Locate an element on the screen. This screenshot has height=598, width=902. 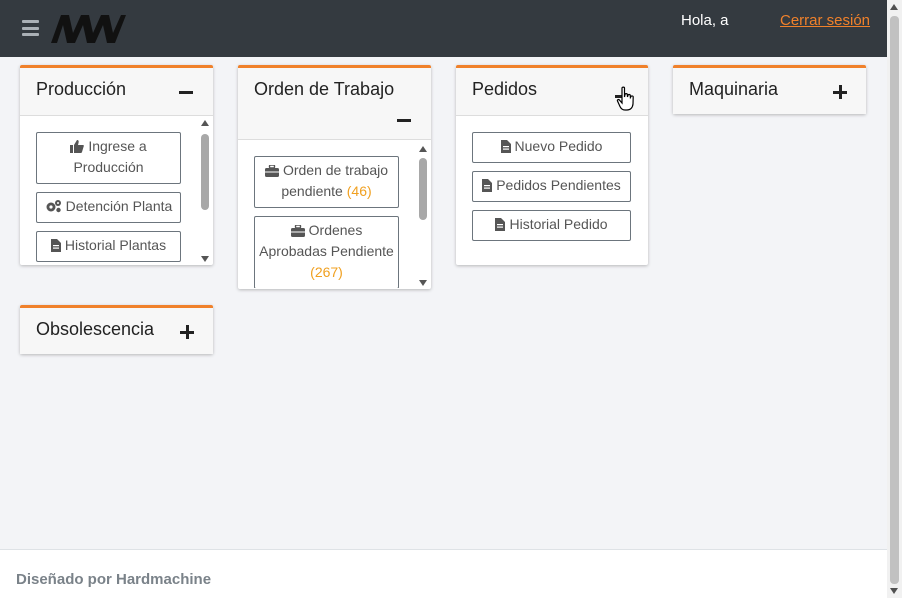
pedidos-pendientes-button: Pedidos Pendientes is located at coordinates (551, 186).